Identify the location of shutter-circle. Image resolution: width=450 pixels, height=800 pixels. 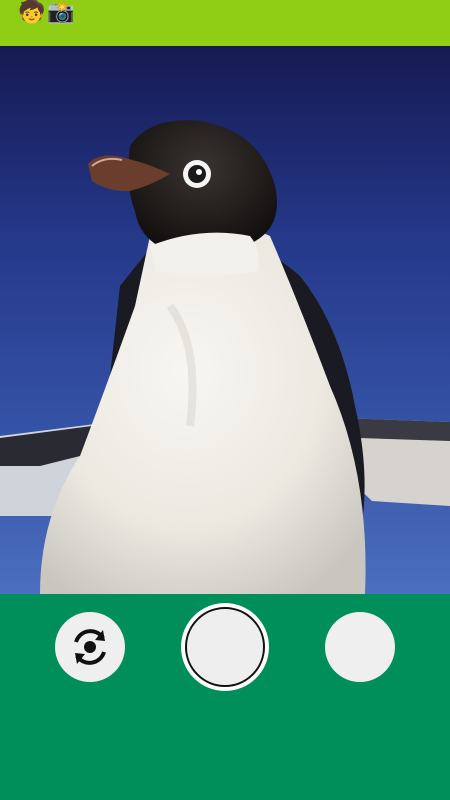
(225, 647).